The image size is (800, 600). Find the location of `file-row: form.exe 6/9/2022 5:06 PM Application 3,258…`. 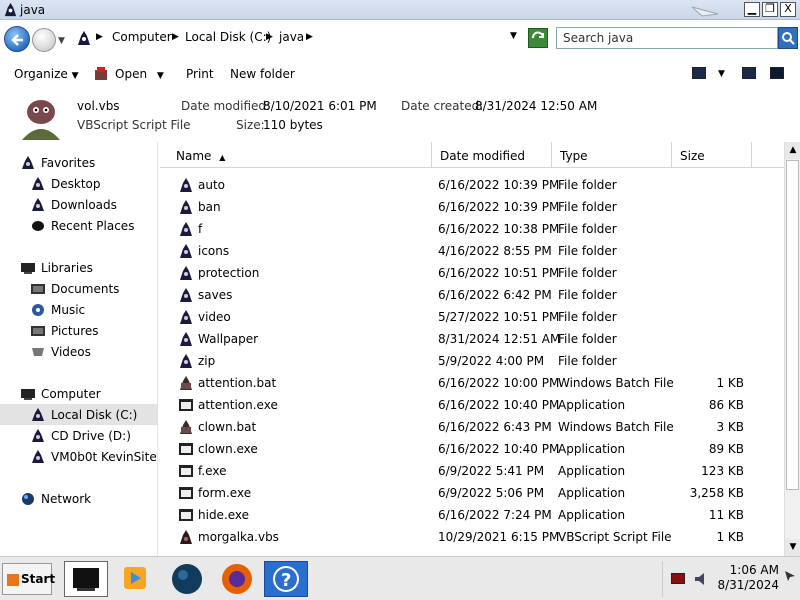

file-row: form.exe 6/9/2022 5:06 PM Application 3,258… is located at coordinates (472, 493).